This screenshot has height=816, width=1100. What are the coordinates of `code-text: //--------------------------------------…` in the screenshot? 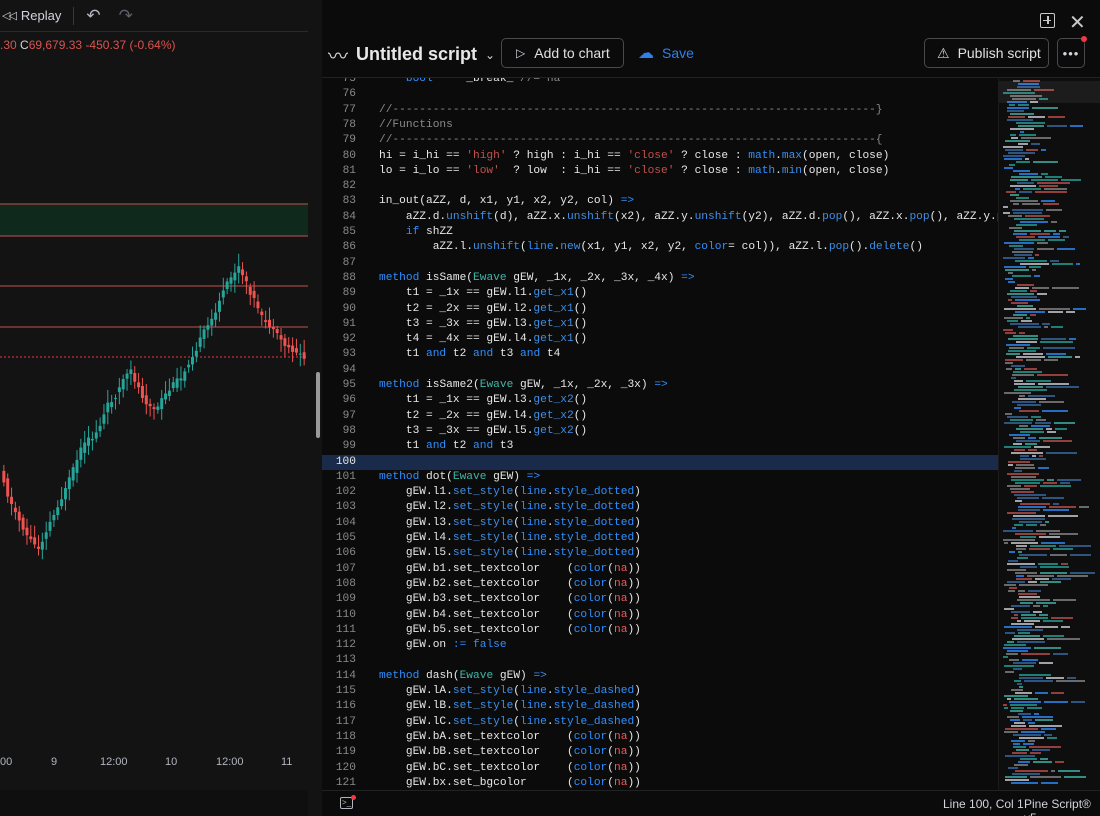 It's located at (631, 140).